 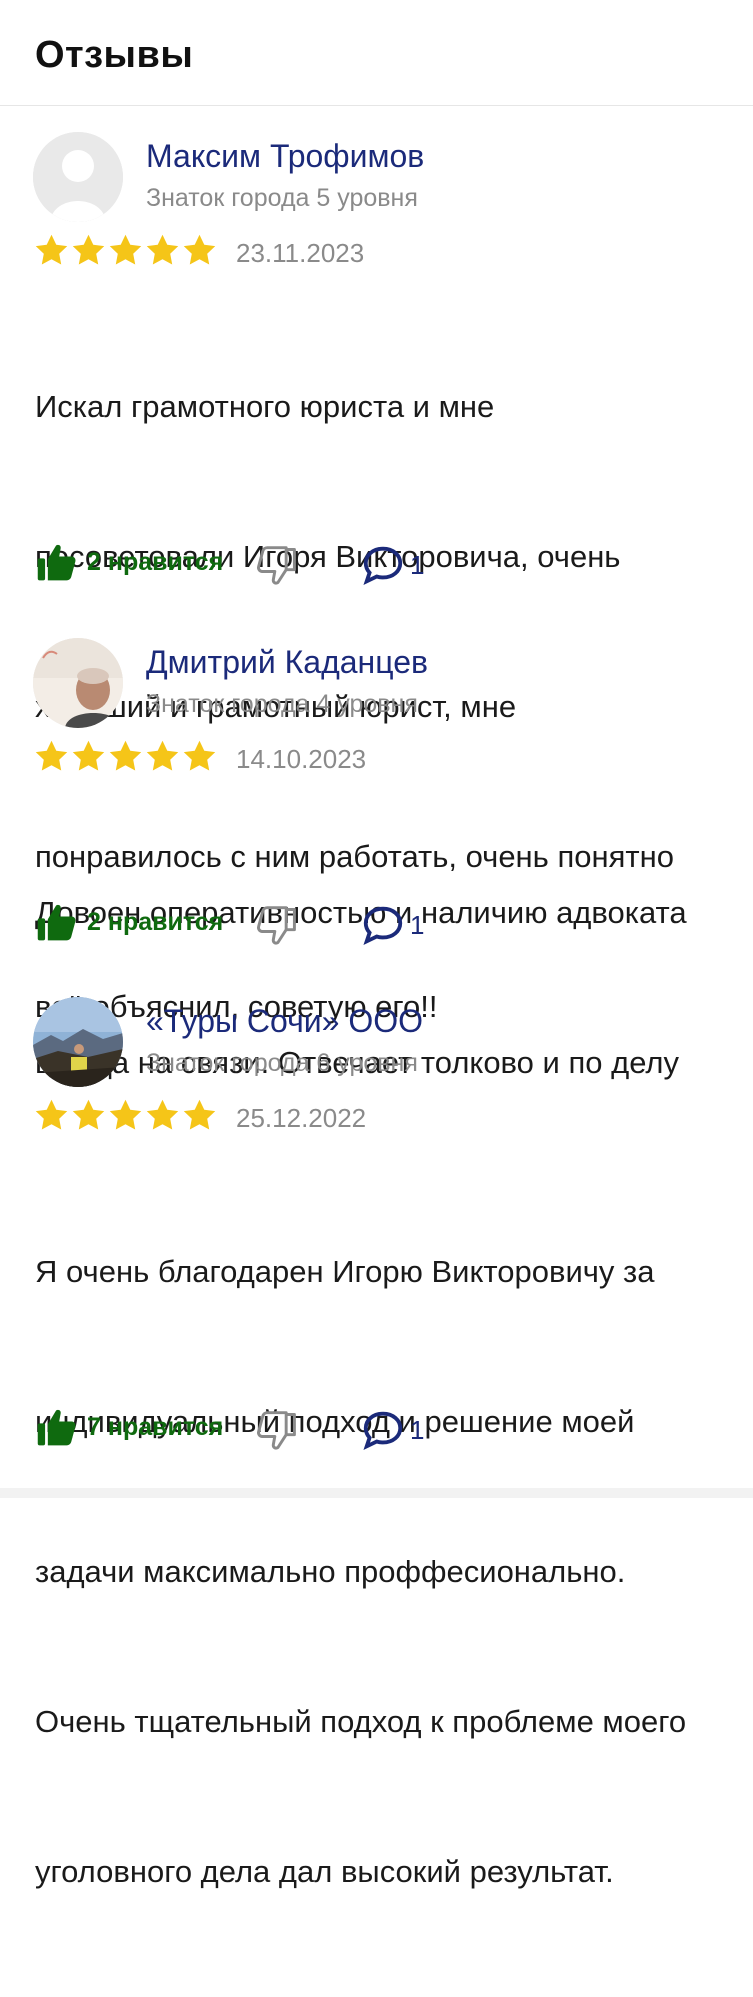 What do you see at coordinates (284, 1021) in the screenshot?
I see `author-name: «Туры Сочи» ООО` at bounding box center [284, 1021].